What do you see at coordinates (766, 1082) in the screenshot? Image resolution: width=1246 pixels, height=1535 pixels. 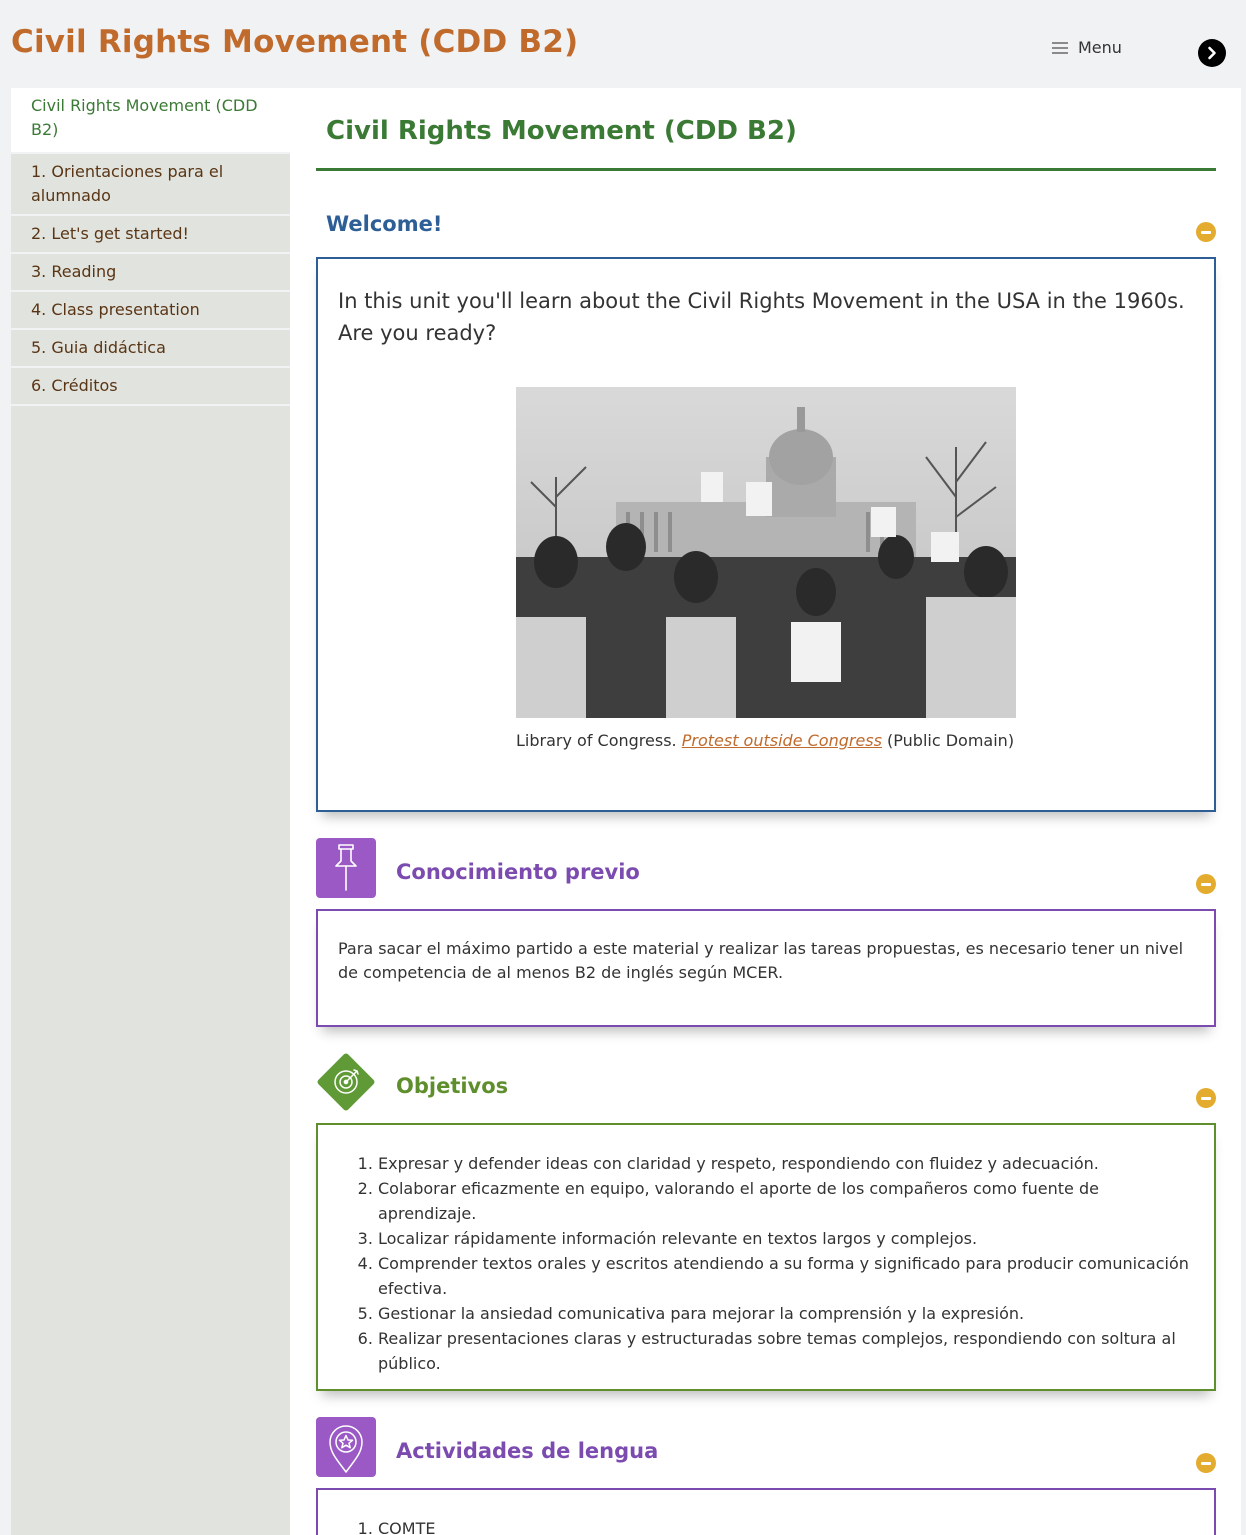 I see `objetivos-header: Objetivos` at bounding box center [766, 1082].